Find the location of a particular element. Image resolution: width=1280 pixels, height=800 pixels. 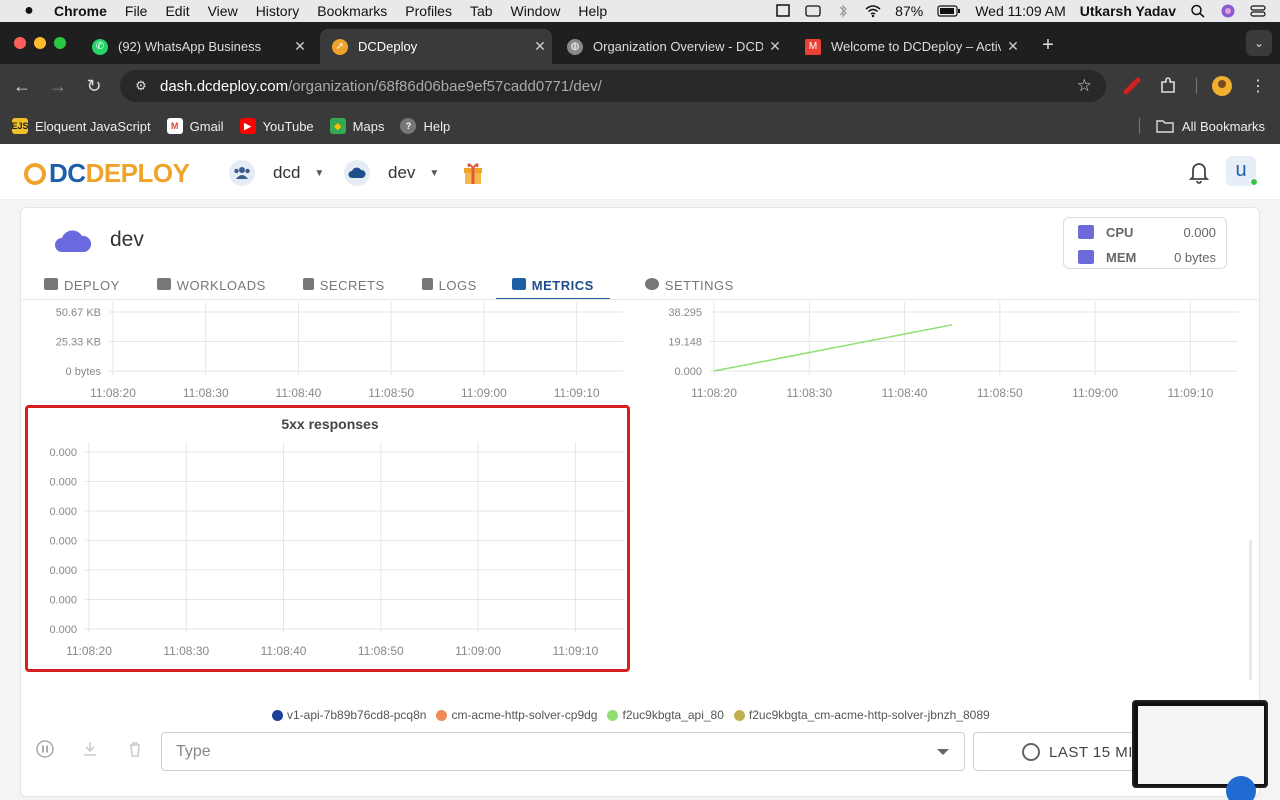

dcdeploy-logo: DC DEPLOY is located at coordinates (107, 173).